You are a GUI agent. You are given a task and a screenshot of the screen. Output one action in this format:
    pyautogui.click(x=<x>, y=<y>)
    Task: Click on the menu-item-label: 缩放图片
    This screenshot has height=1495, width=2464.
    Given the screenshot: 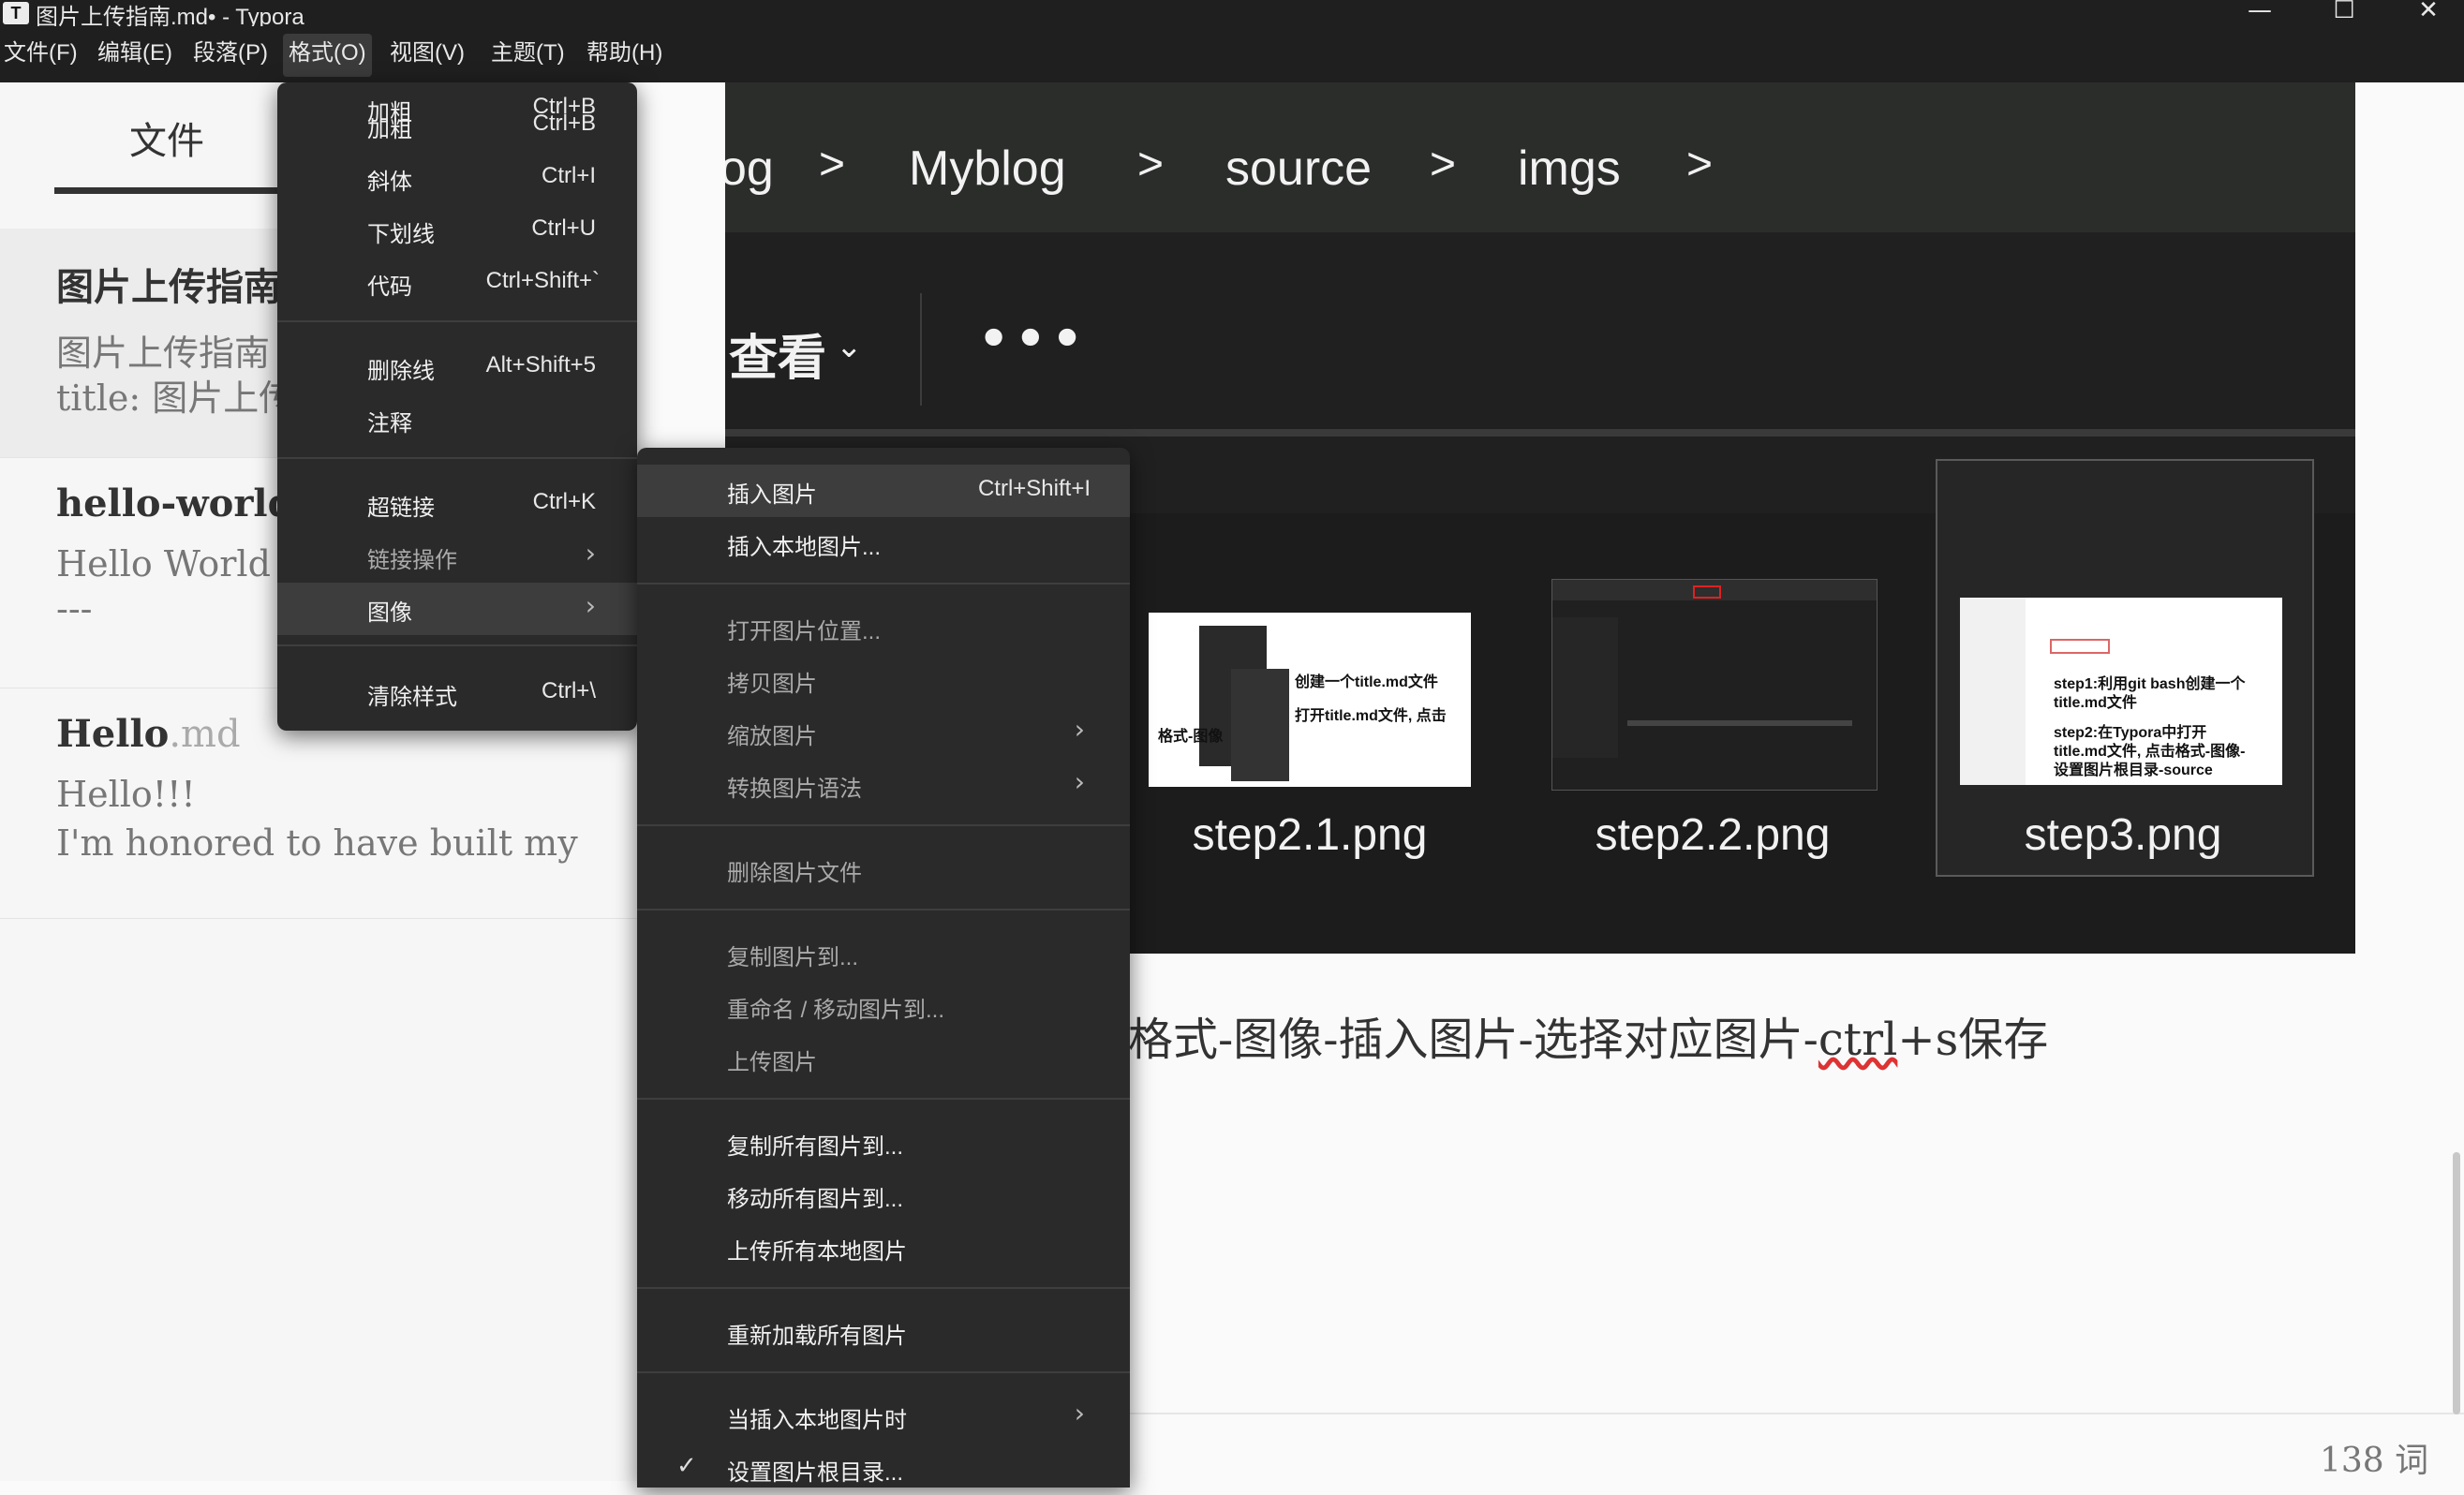 What is the action you would take?
    pyautogui.click(x=772, y=737)
    